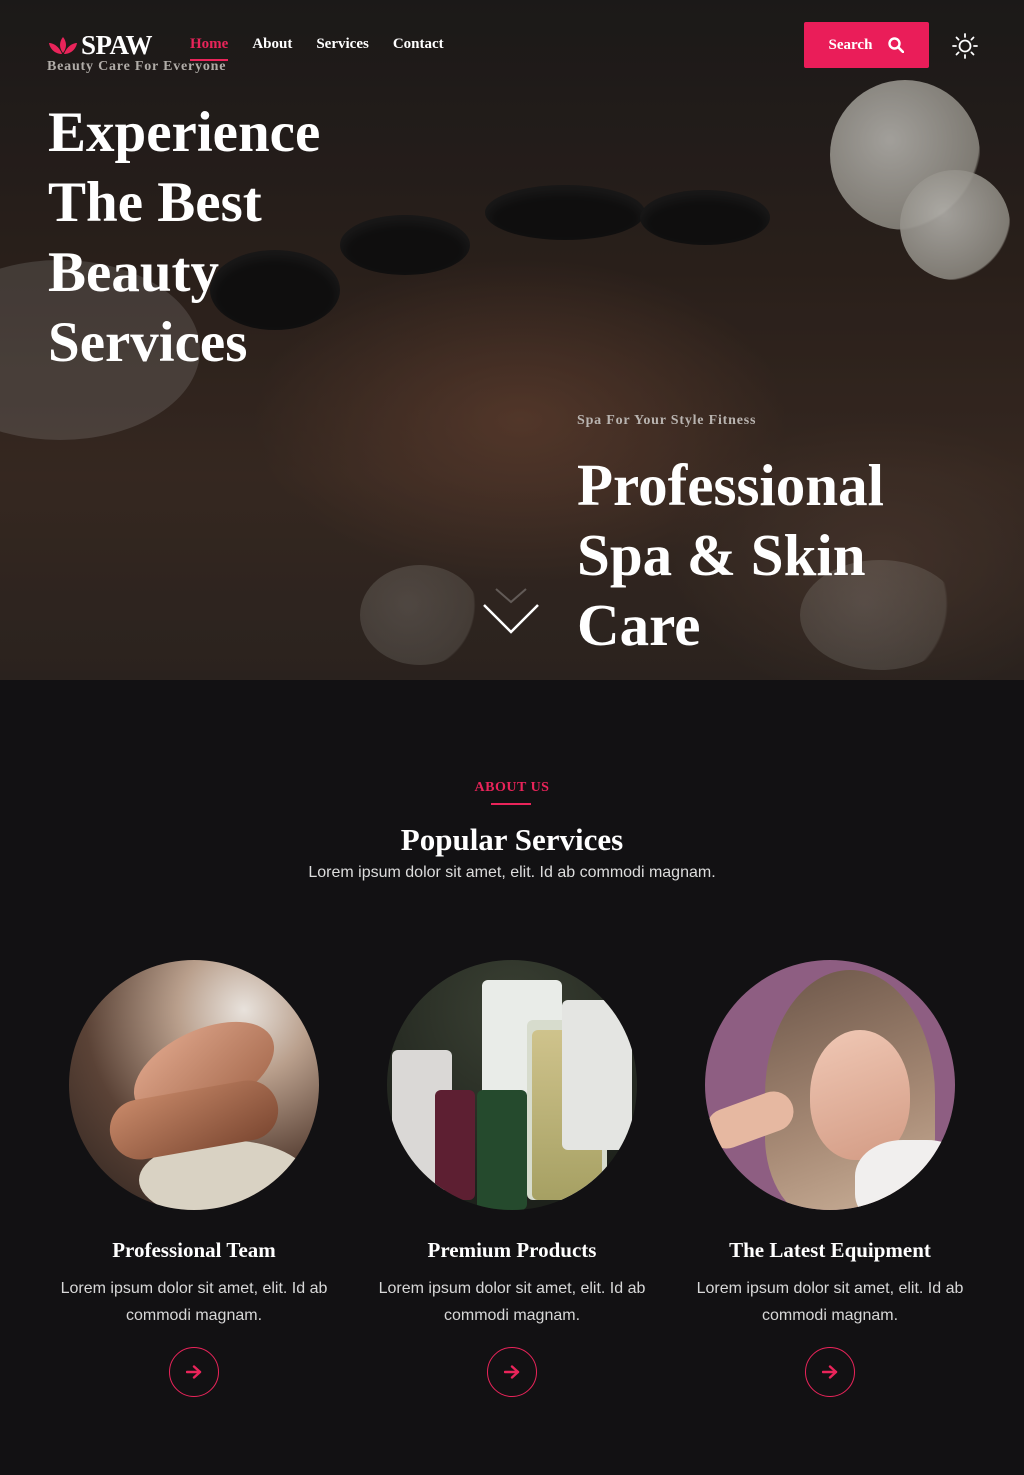  I want to click on sun-icon, so click(965, 46).